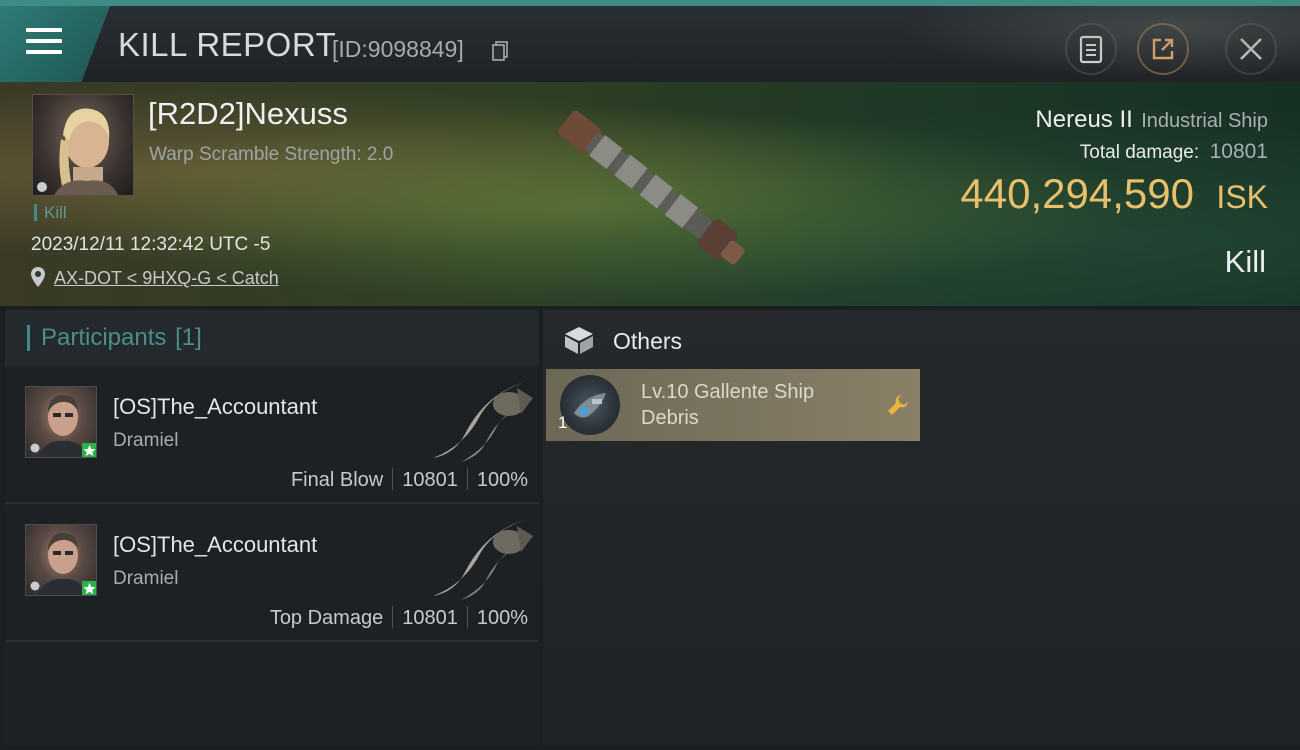  Describe the element at coordinates (500, 51) in the screenshot. I see `copy-icon` at that location.